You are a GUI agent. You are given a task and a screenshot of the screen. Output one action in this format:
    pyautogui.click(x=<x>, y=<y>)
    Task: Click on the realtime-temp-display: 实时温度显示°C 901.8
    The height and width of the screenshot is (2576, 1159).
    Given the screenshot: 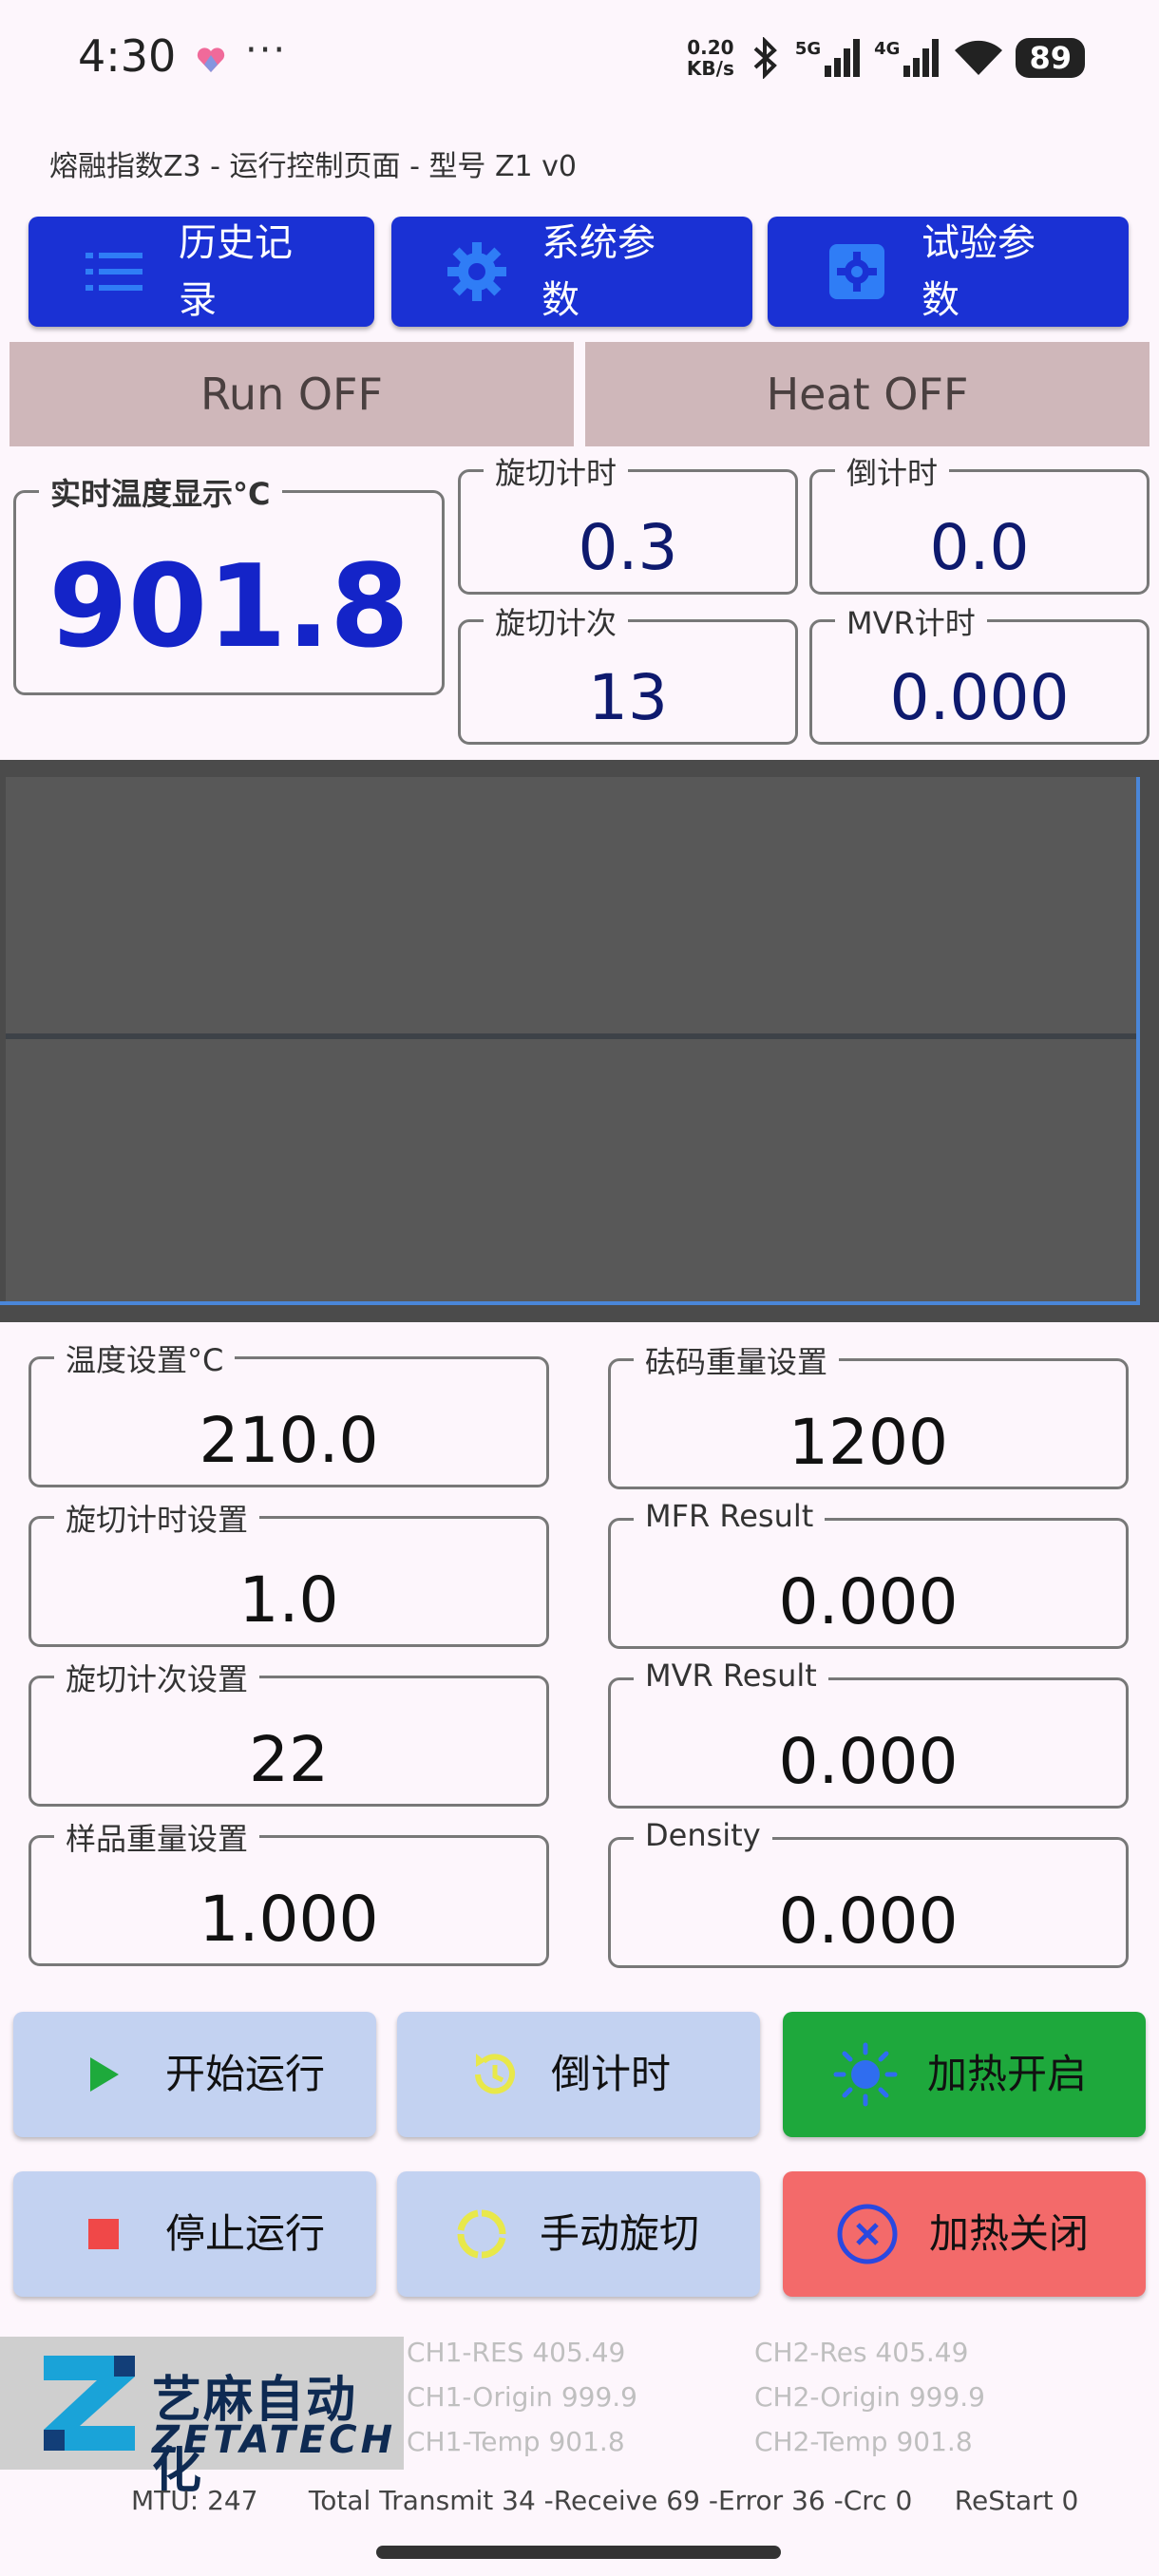 What is the action you would take?
    pyautogui.click(x=229, y=582)
    